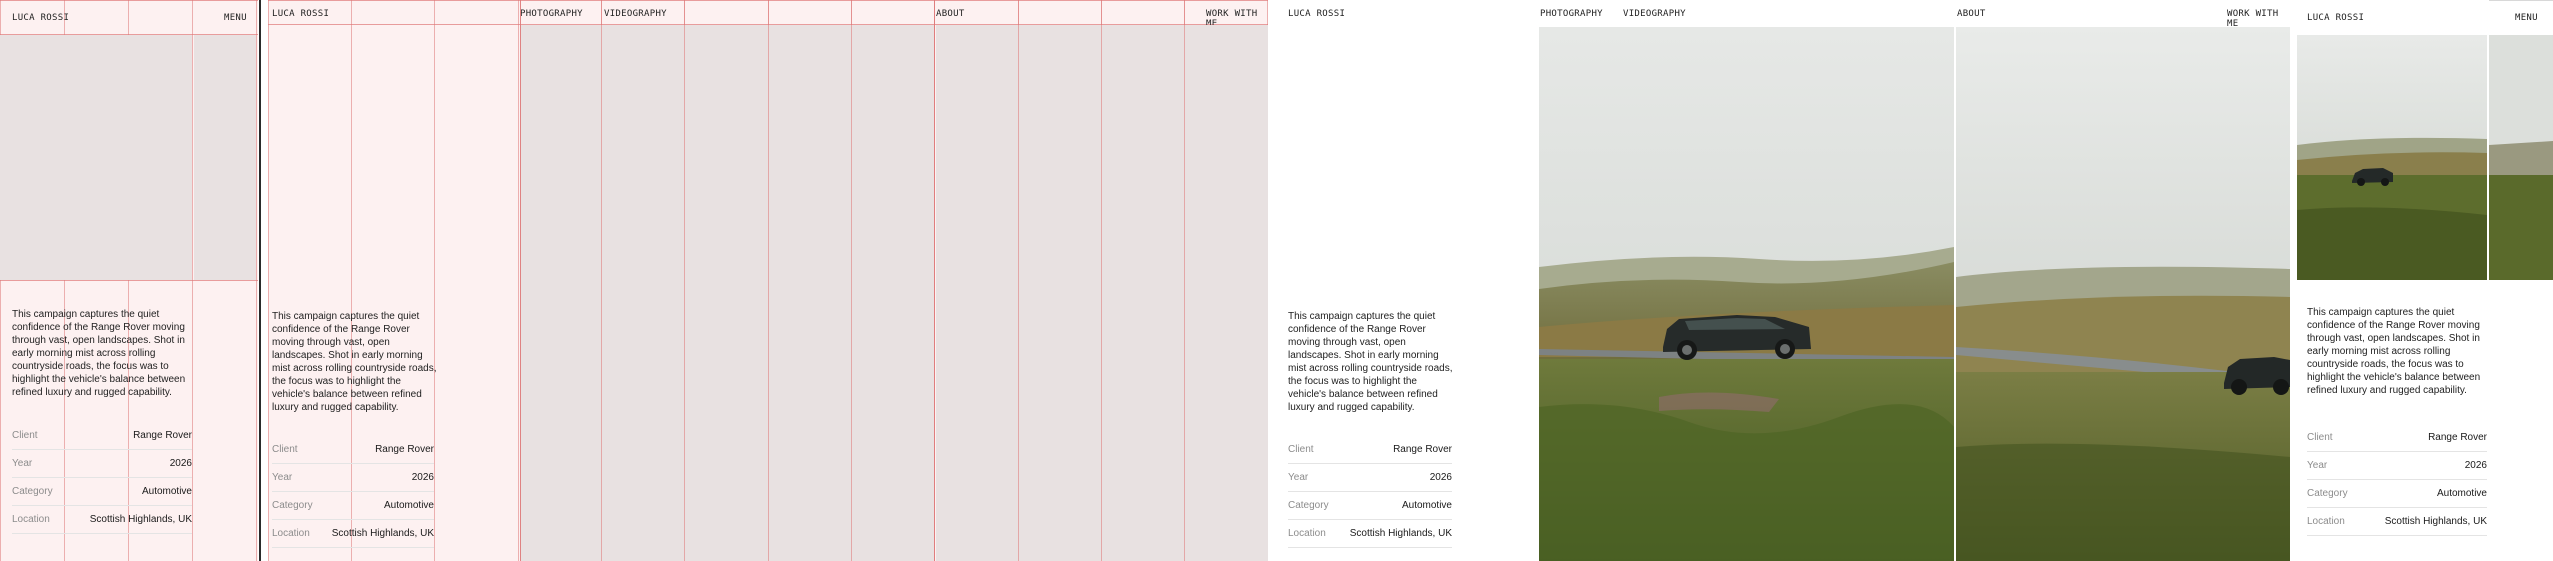 The height and width of the screenshot is (561, 2553). Describe the element at coordinates (260, 280) in the screenshot. I see `frame-divider` at that location.